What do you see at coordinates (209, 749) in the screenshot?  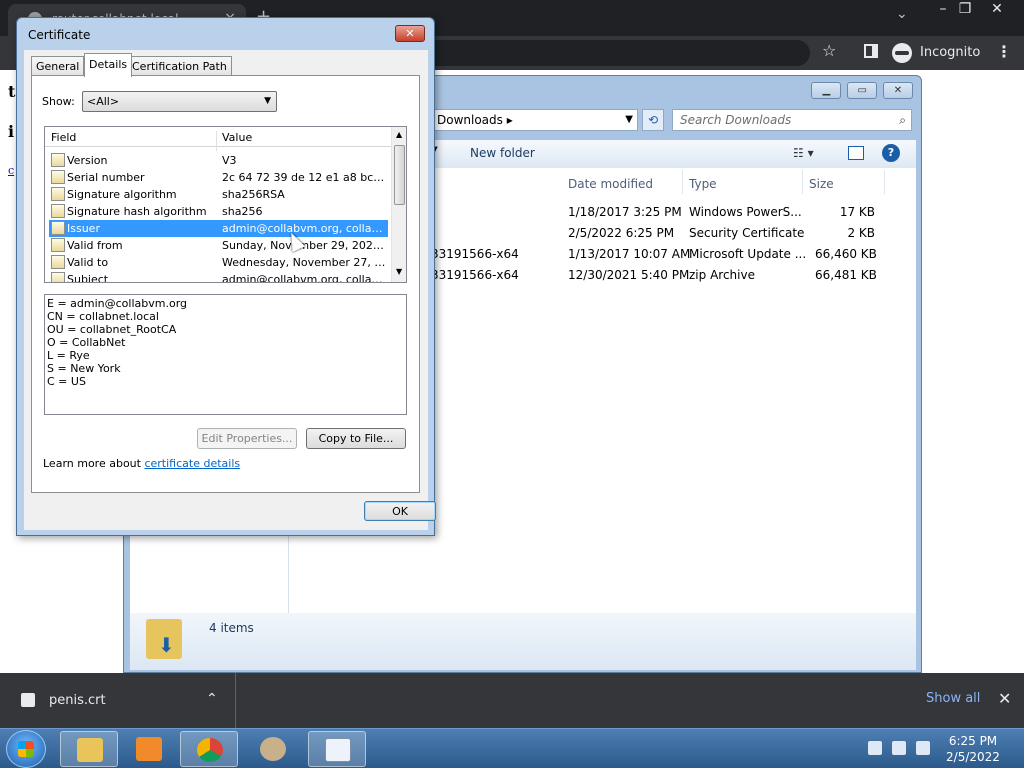 I see `taskbar-chrome-button` at bounding box center [209, 749].